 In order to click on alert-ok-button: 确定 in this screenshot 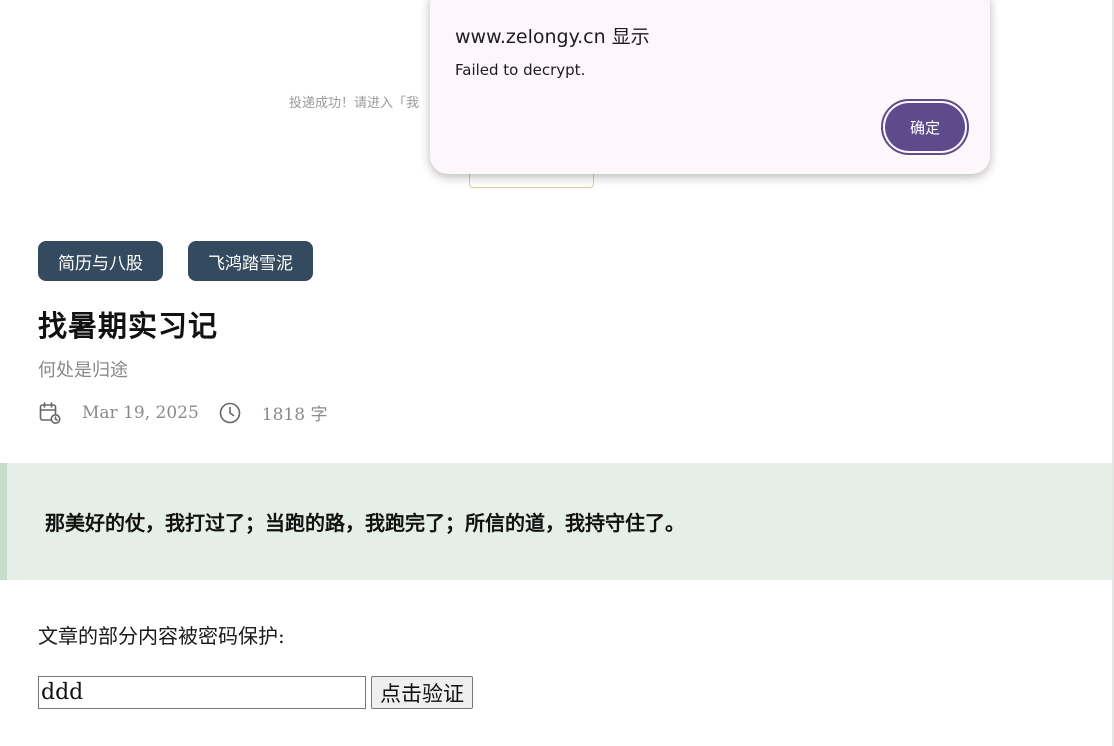, I will do `click(925, 127)`.